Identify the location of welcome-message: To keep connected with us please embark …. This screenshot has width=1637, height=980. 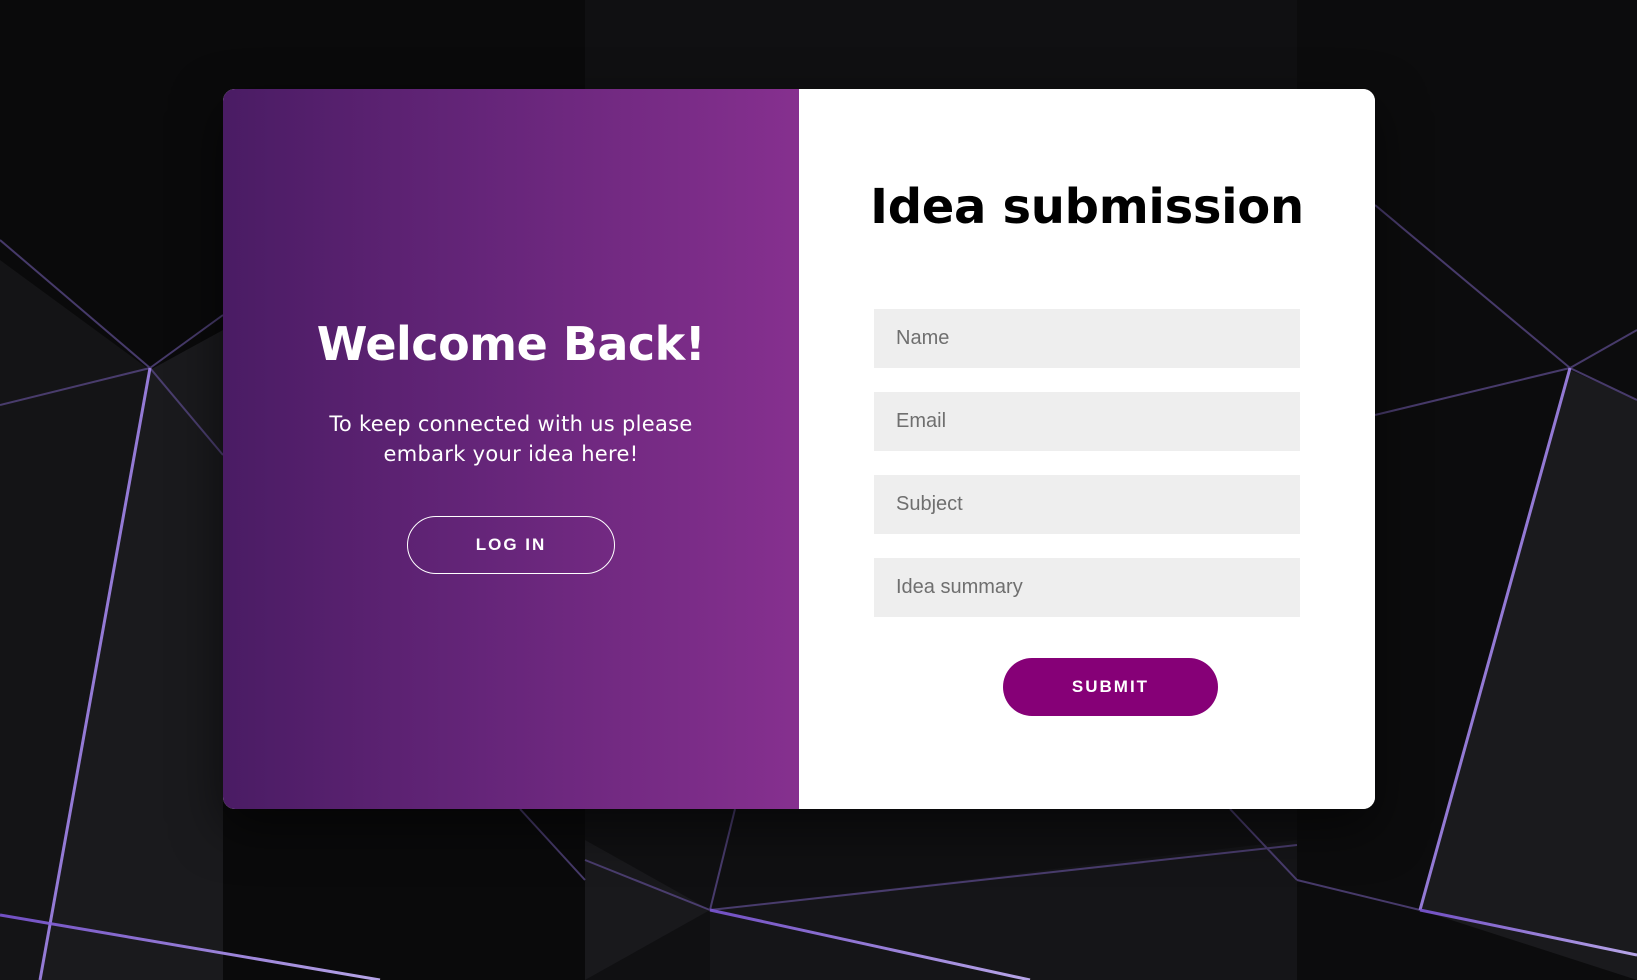
(511, 439).